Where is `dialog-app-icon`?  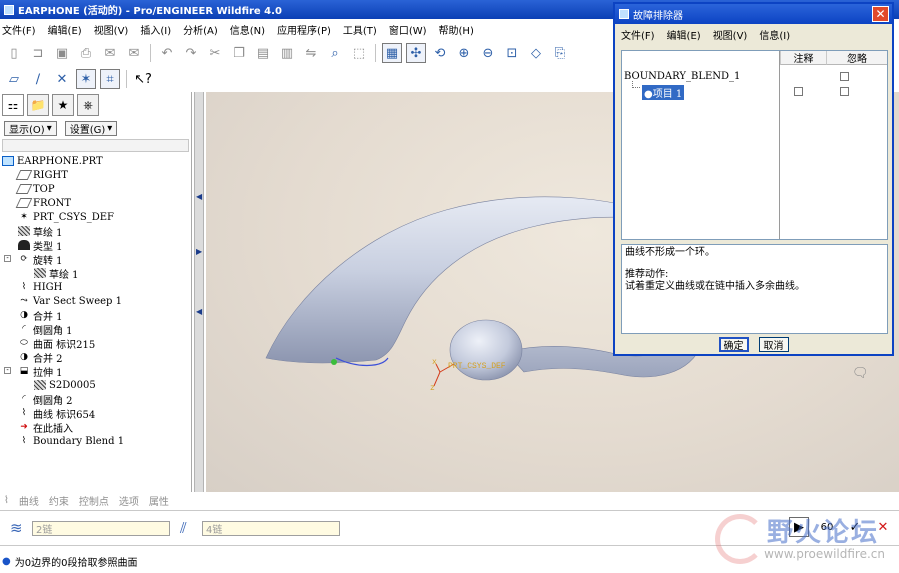 dialog-app-icon is located at coordinates (624, 14).